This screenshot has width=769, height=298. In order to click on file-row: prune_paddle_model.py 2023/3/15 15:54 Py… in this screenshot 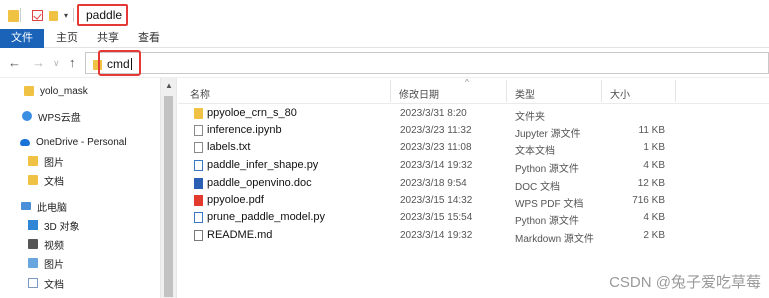, I will do `click(473, 218)`.